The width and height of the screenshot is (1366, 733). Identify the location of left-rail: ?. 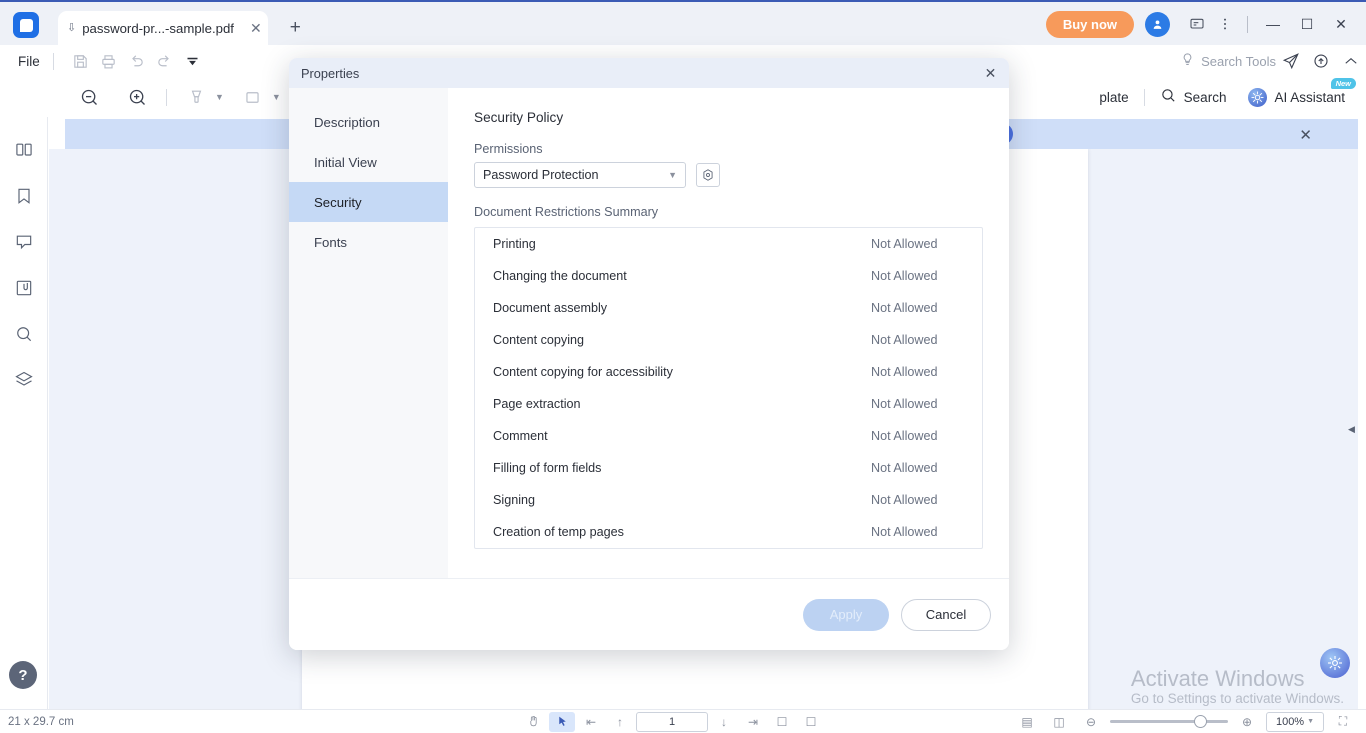
(24, 413).